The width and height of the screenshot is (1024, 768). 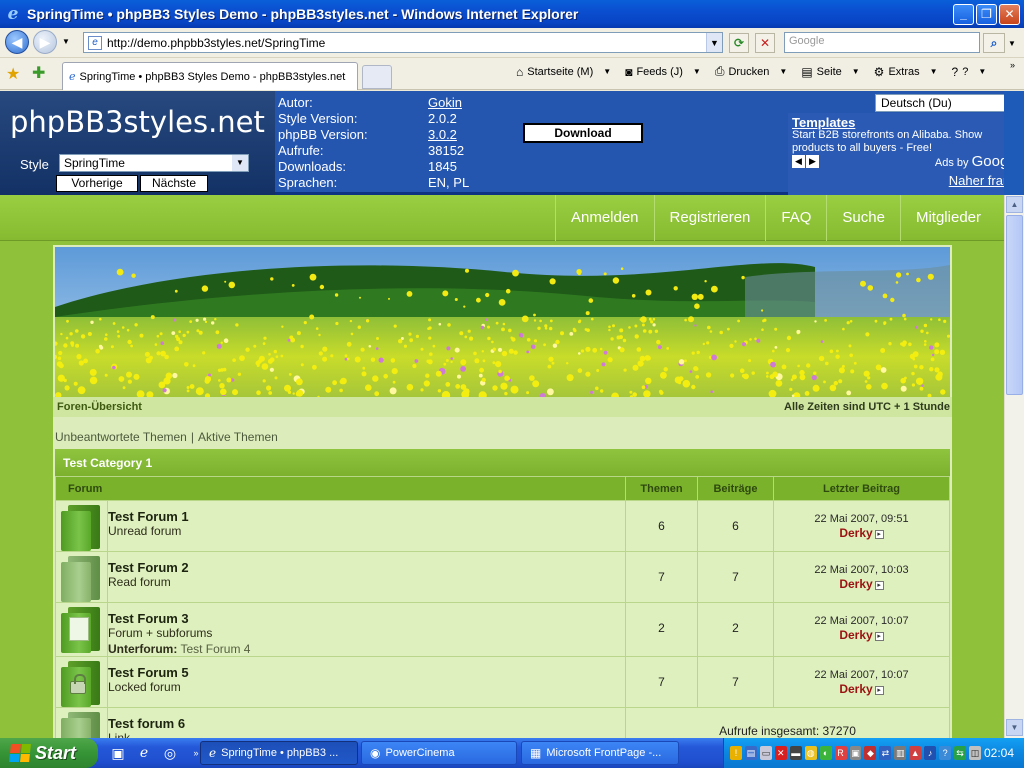 I want to click on language-select: Deutsch (Du) ▼, so click(x=939, y=103).